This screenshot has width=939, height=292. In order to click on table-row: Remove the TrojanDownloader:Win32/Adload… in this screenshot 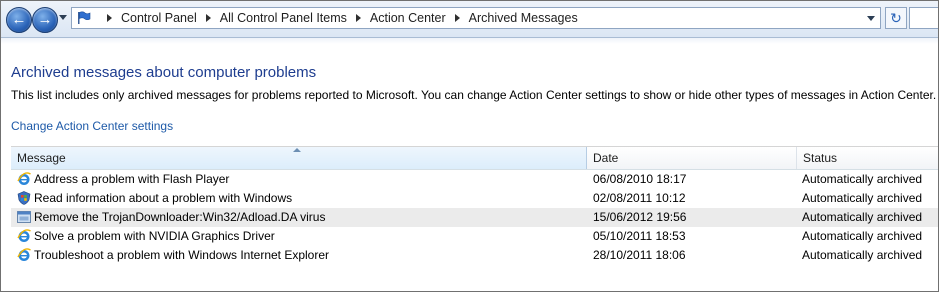, I will do `click(474, 217)`.